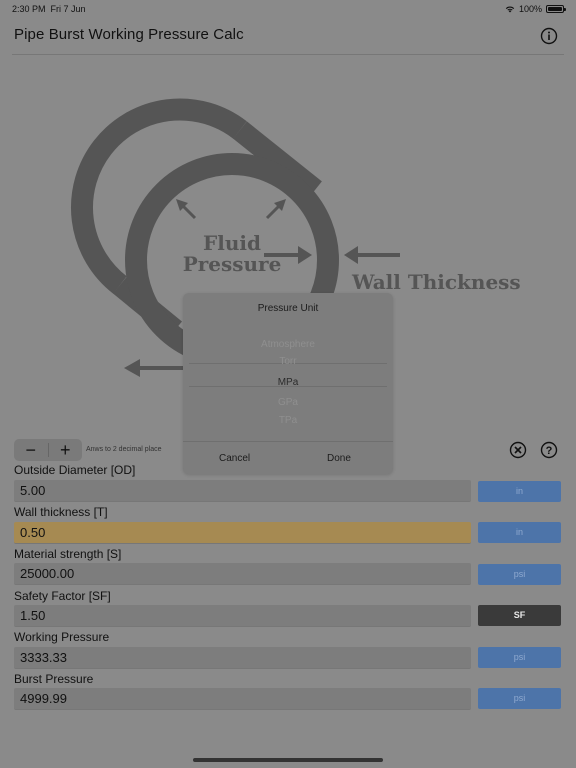 The width and height of the screenshot is (576, 768). What do you see at coordinates (54, 679) in the screenshot?
I see `burst-pressure-label: Burst Pressure` at bounding box center [54, 679].